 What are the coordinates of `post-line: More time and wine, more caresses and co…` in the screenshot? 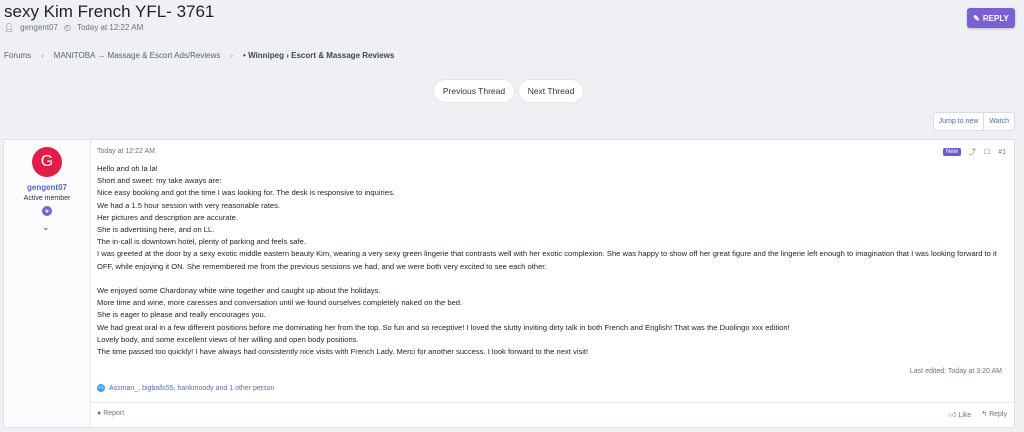 It's located at (280, 303).